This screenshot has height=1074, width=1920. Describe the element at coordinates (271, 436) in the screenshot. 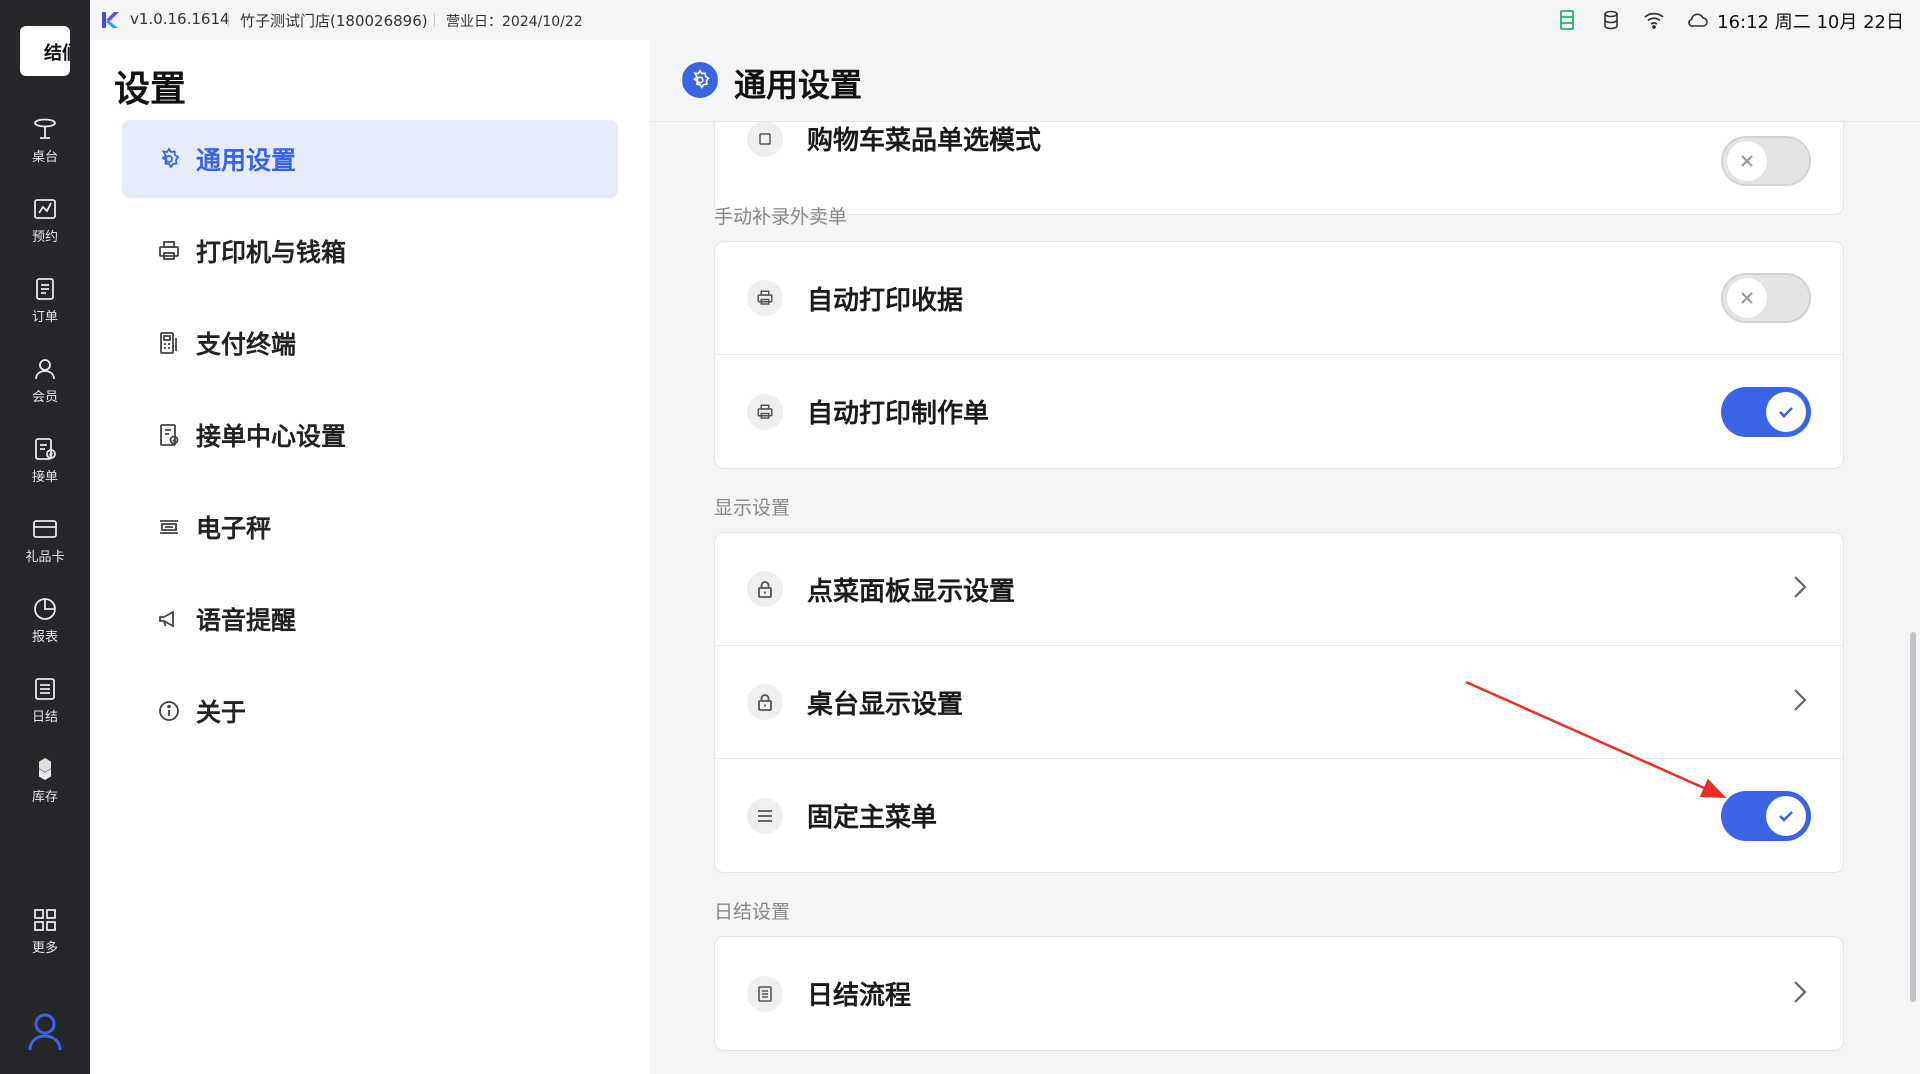

I see `menu-item-label: 接单中心设置` at that location.